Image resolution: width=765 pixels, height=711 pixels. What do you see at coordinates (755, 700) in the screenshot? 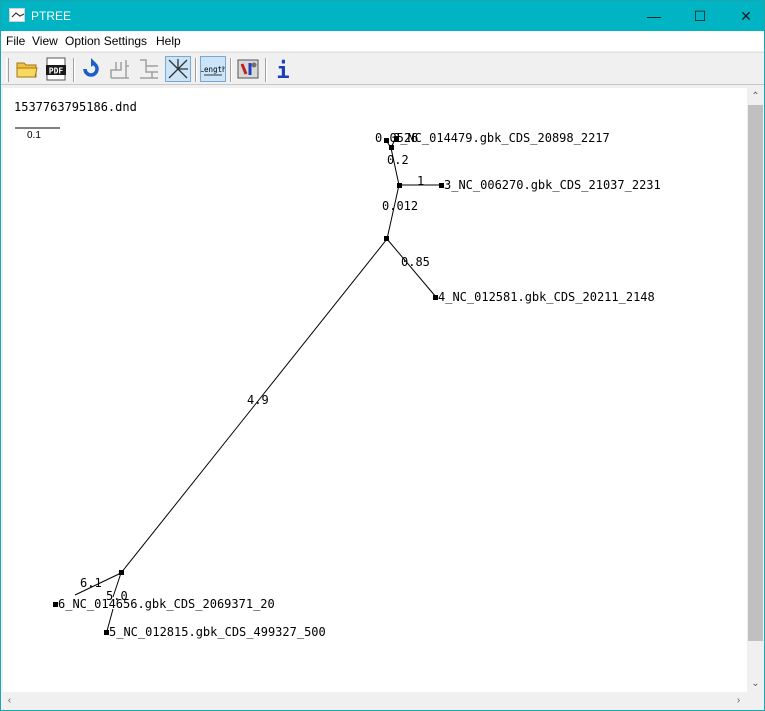
I see `scrollbar-corner` at bounding box center [755, 700].